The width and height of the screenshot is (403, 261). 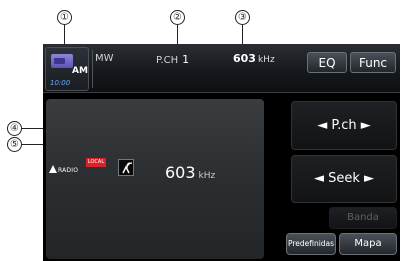 I want to click on frequency-unit: kHz, so click(x=266, y=60).